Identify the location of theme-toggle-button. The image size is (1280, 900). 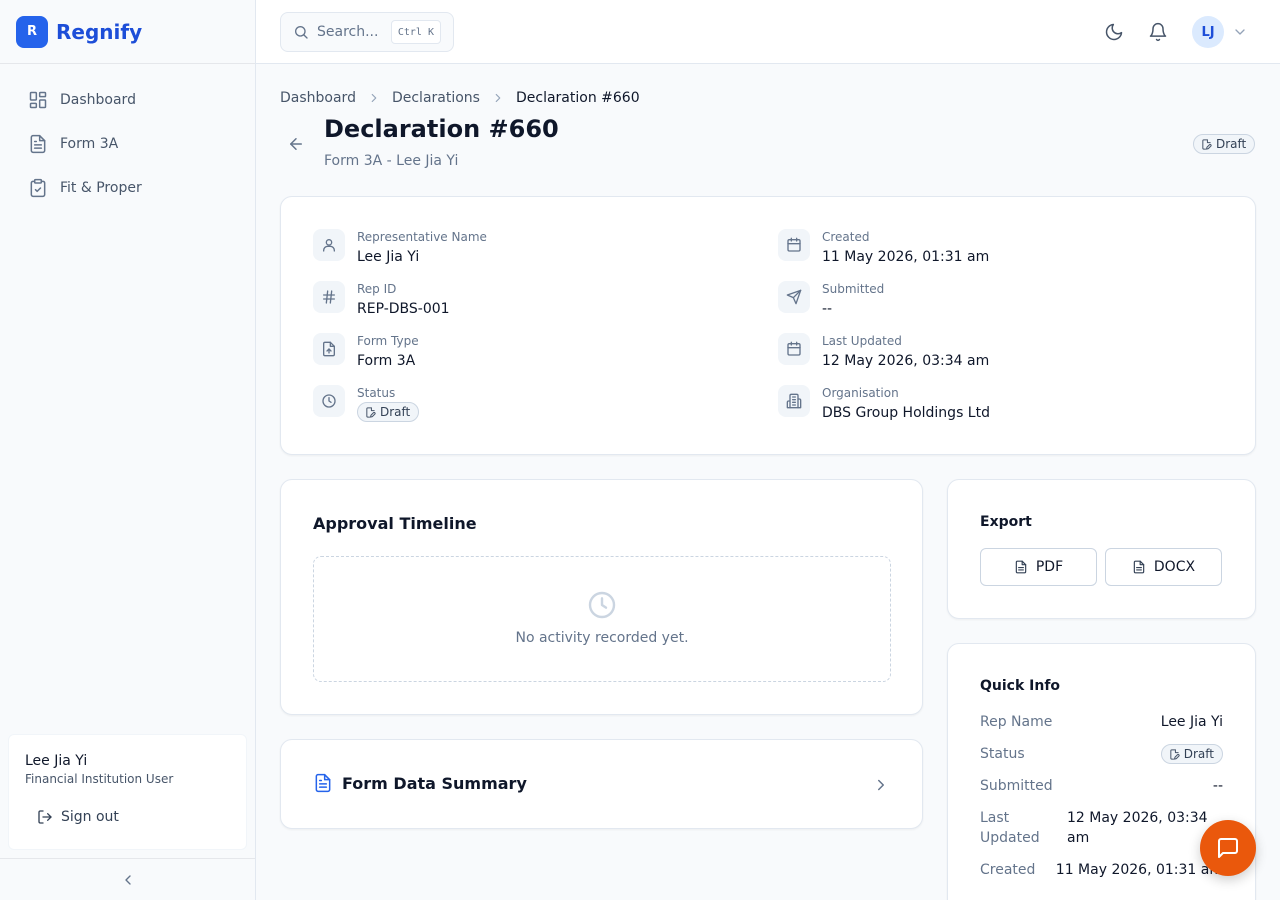
(1114, 32).